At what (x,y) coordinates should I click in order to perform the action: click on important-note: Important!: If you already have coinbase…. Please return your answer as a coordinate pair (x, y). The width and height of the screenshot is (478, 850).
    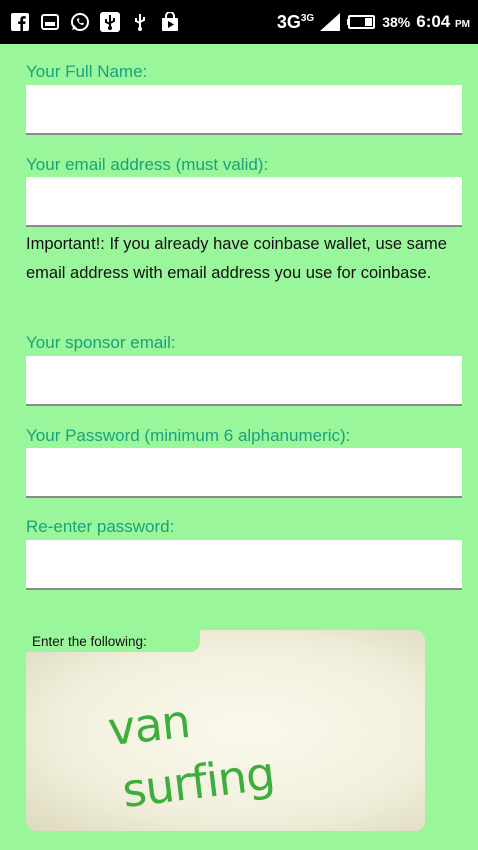
    Looking at the image, I should click on (236, 258).